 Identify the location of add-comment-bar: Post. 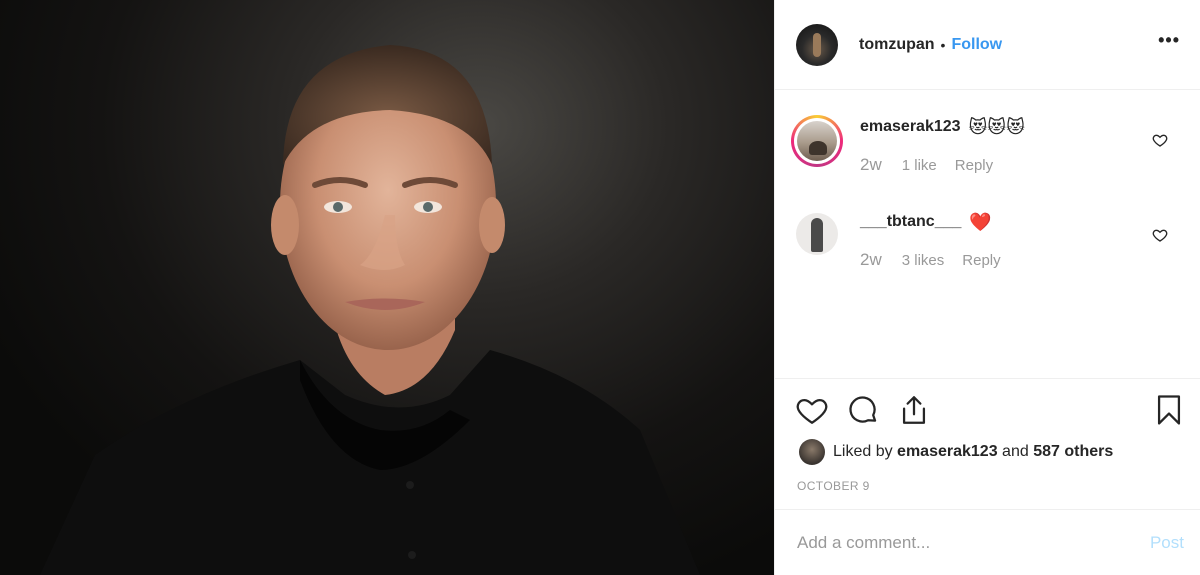
(987, 542).